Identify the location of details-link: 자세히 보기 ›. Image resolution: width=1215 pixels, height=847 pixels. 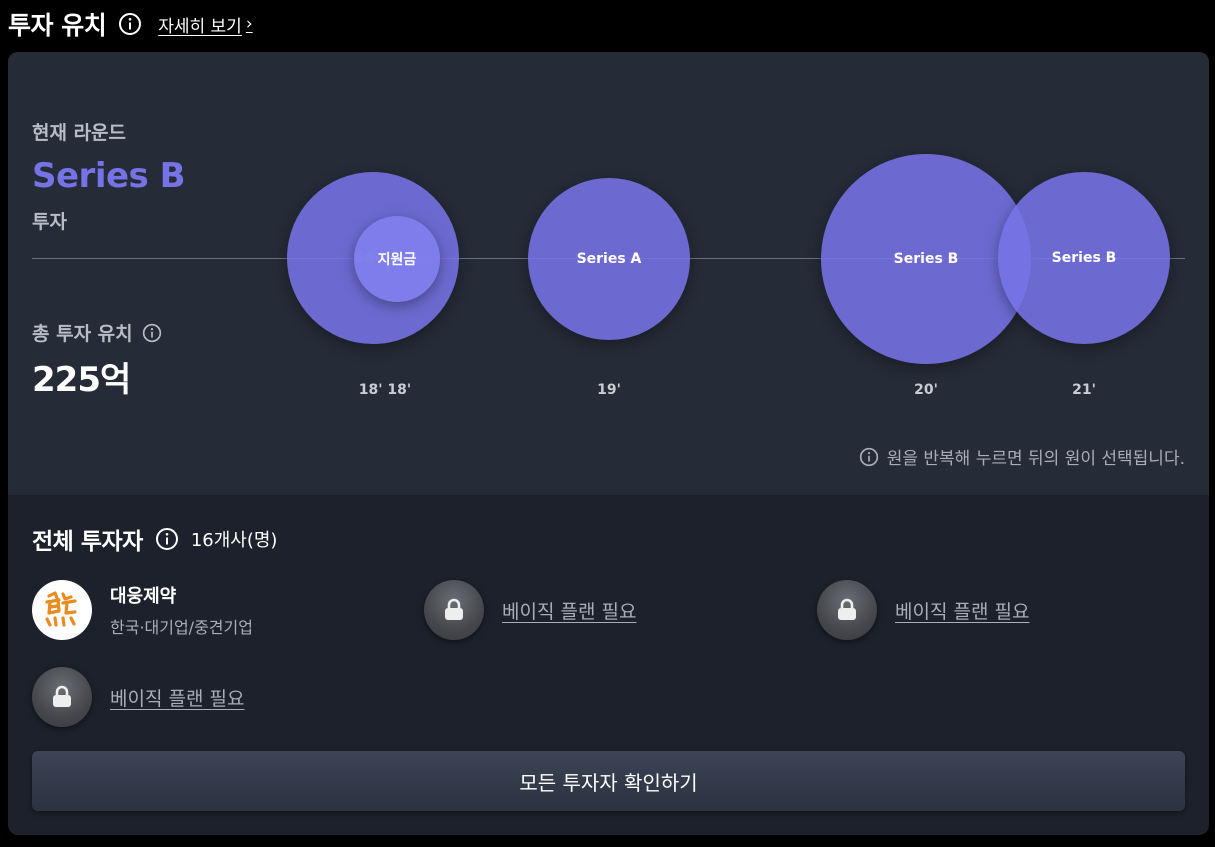
(205, 24).